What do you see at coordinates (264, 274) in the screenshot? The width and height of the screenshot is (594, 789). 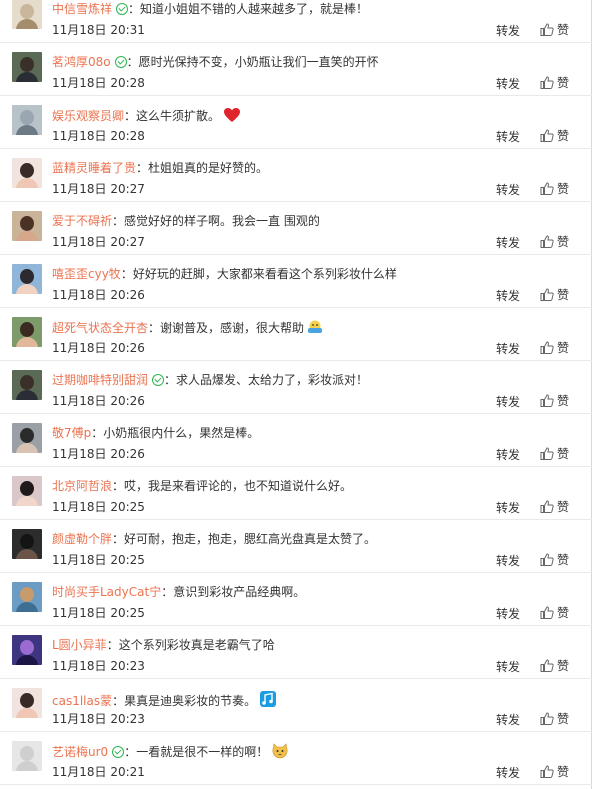 I see `comment-text: 好好玩的赶脚，大家都来看看这个系列彩妆什么样` at bounding box center [264, 274].